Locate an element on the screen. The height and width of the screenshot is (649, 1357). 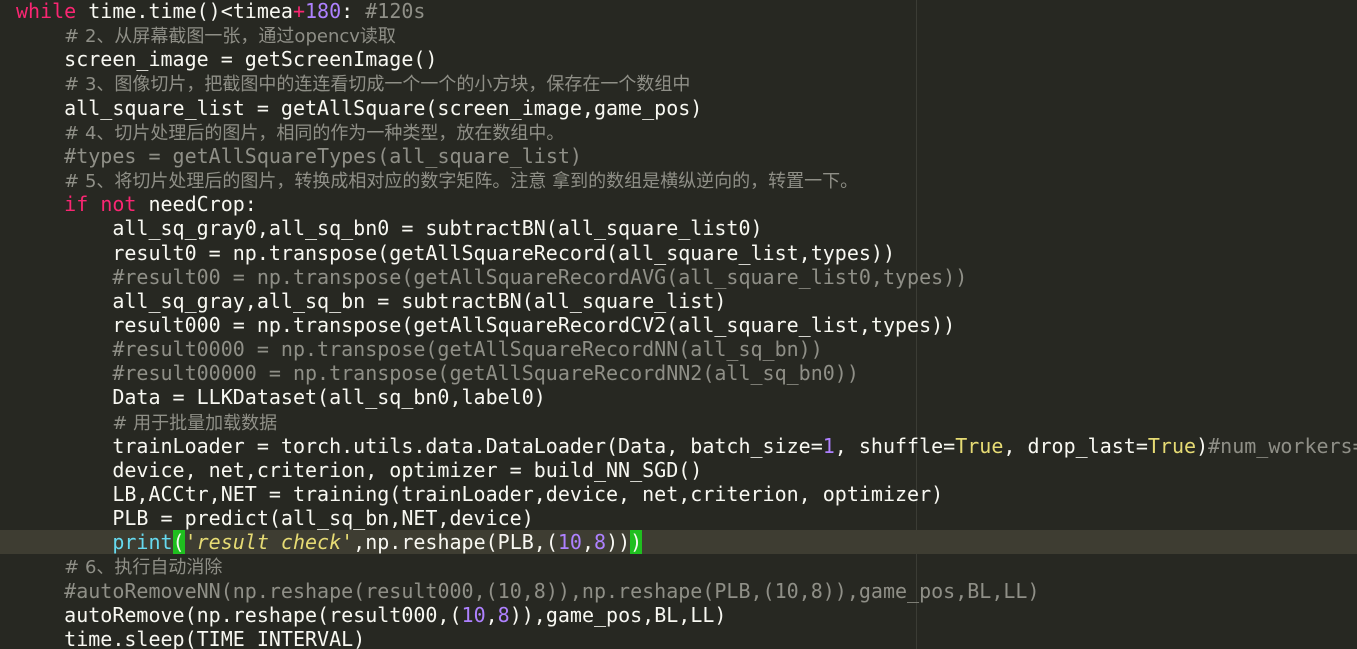
code-token: Data = LLKDataset(all_sq_bn0,label0) is located at coordinates (281, 397).